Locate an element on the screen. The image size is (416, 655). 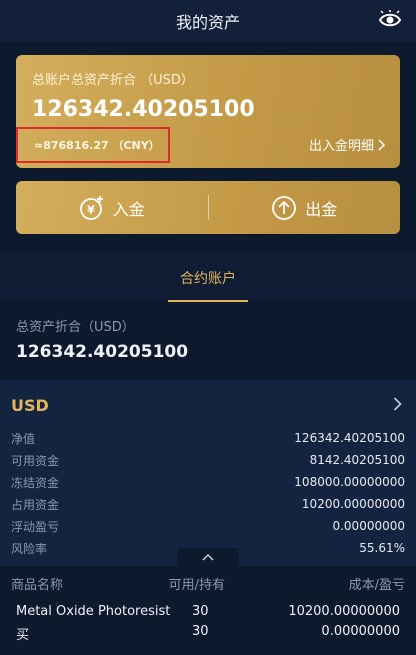
row-value: 55.61% is located at coordinates (382, 548).